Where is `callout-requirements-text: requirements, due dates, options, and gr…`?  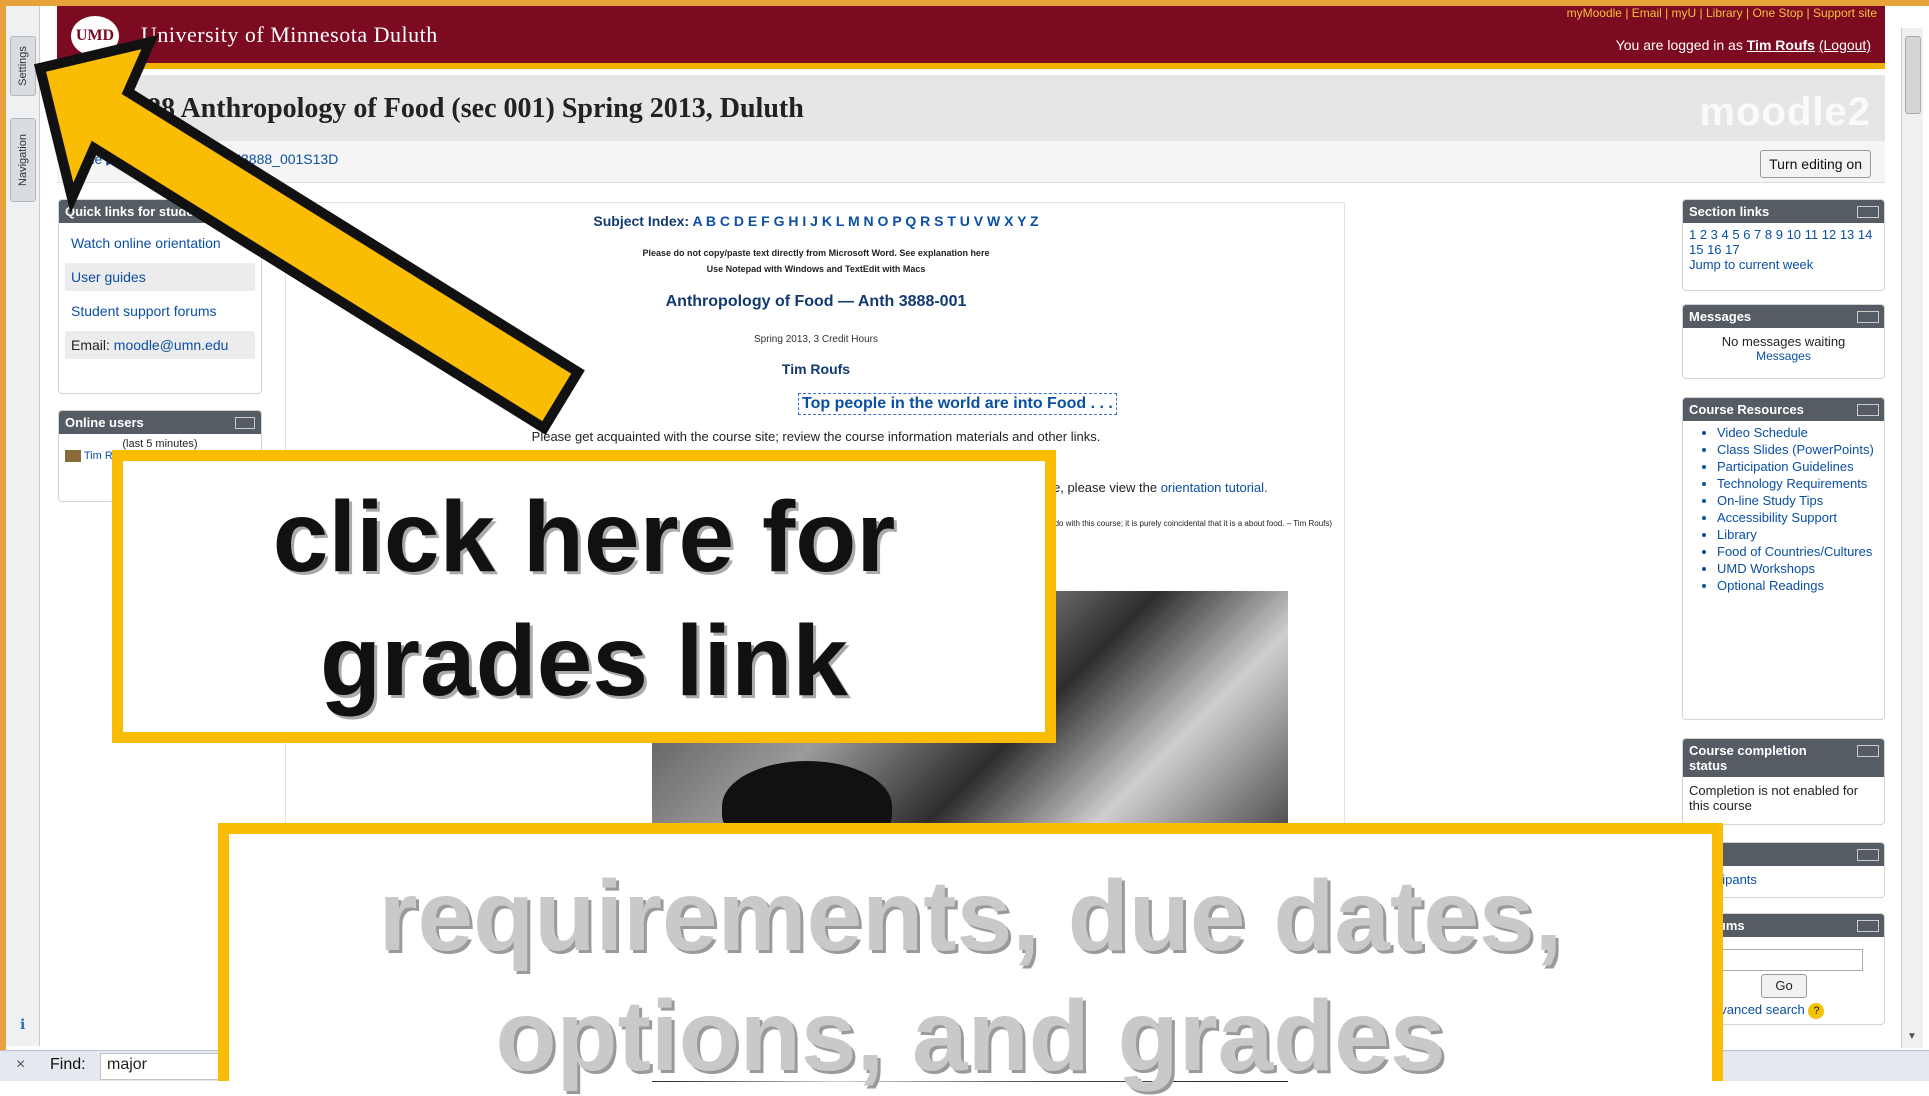 callout-requirements-text: requirements, due dates, options, and gr… is located at coordinates (970, 976).